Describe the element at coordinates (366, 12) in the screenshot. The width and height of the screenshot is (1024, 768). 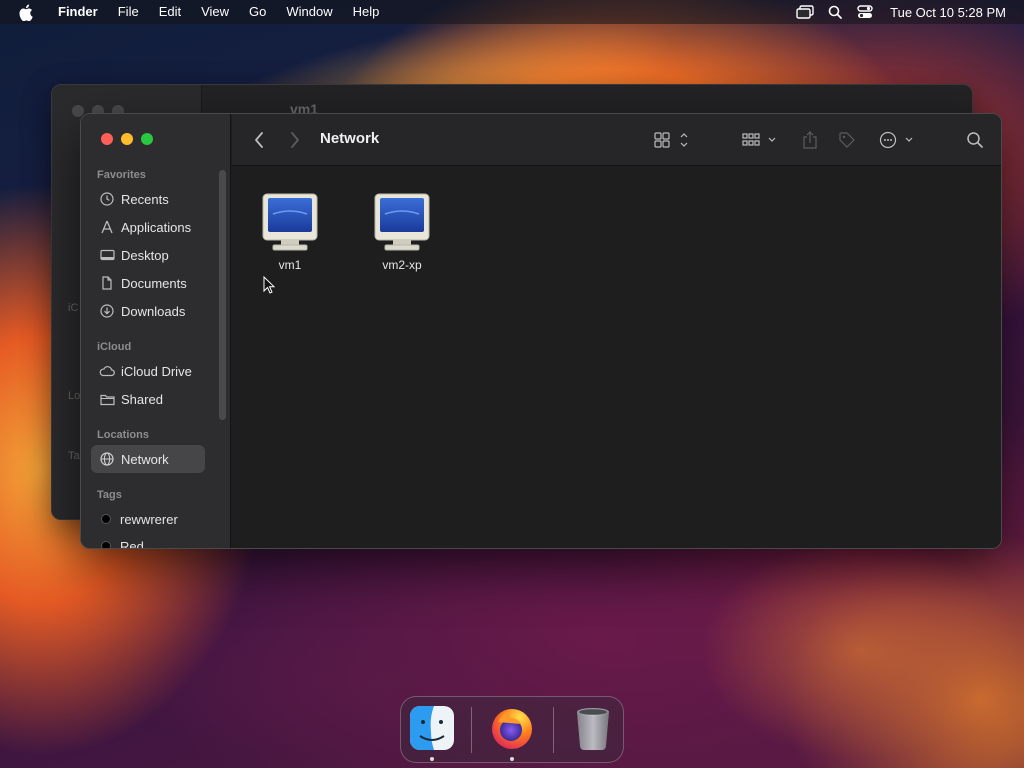
I see `menu-help: Help` at that location.